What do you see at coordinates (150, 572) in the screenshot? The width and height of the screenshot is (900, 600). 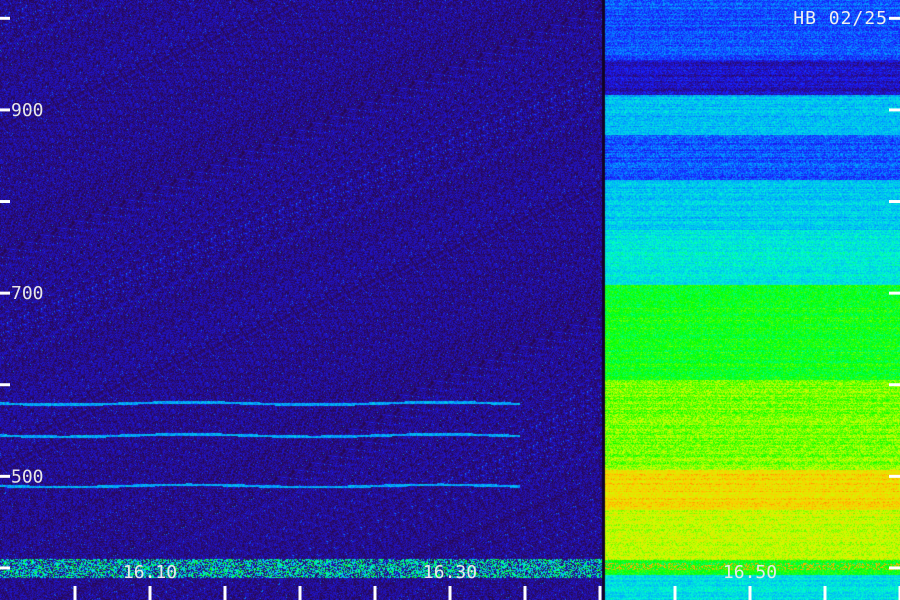 I see `x-tick-label: 16.10` at bounding box center [150, 572].